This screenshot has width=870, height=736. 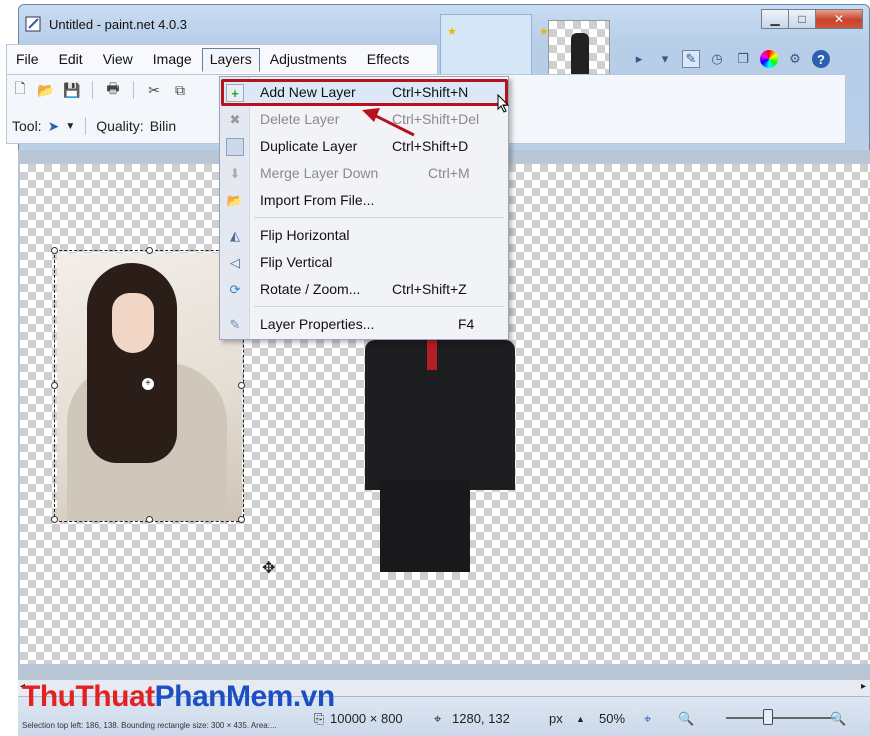 I want to click on menu-item-delete-layer: ✖ Delete Layer Ctrl+Shift+Del, so click(x=364, y=119).